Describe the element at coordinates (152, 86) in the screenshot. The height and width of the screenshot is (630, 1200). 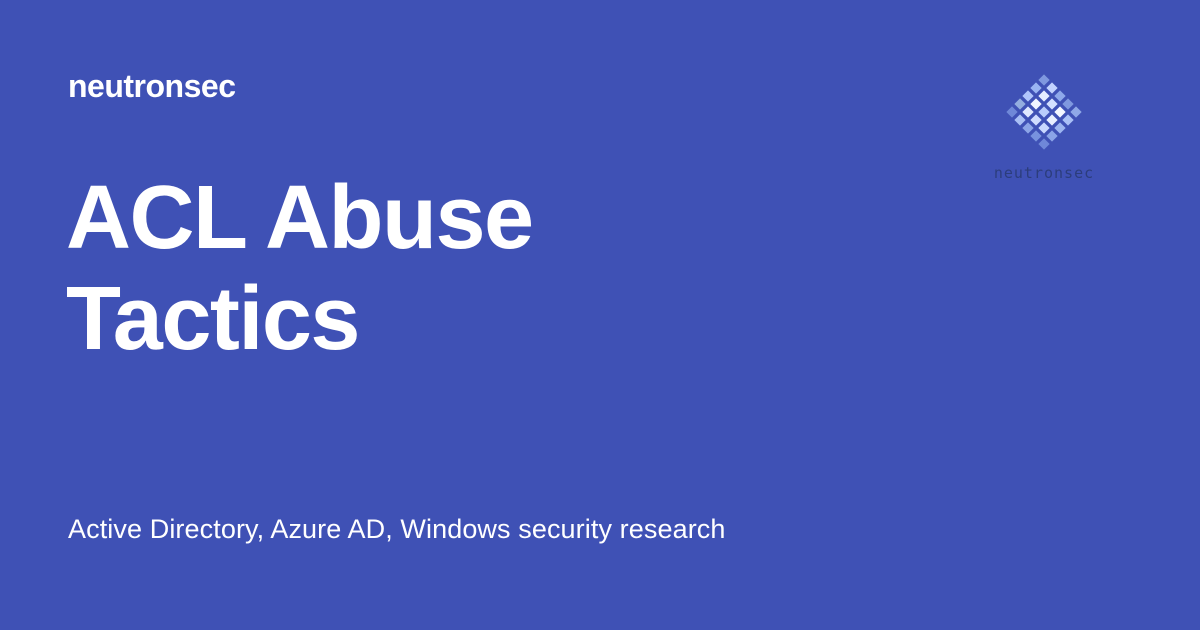
I see `site-name: neutronsec` at that location.